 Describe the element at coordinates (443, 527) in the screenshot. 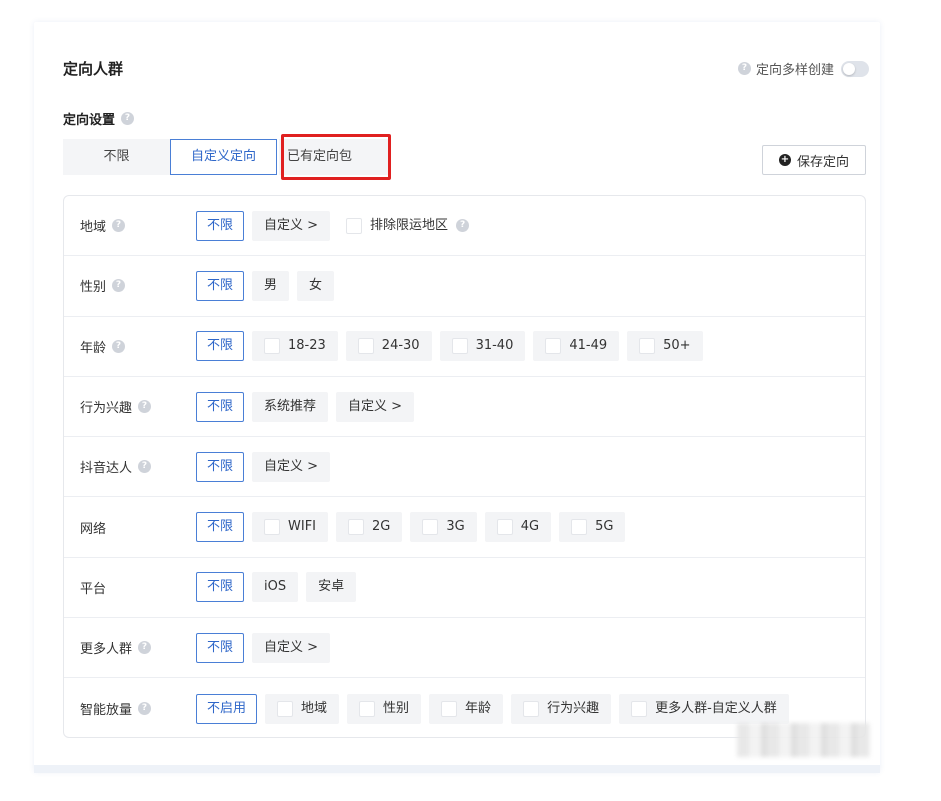

I see `option-3g: 3G` at that location.